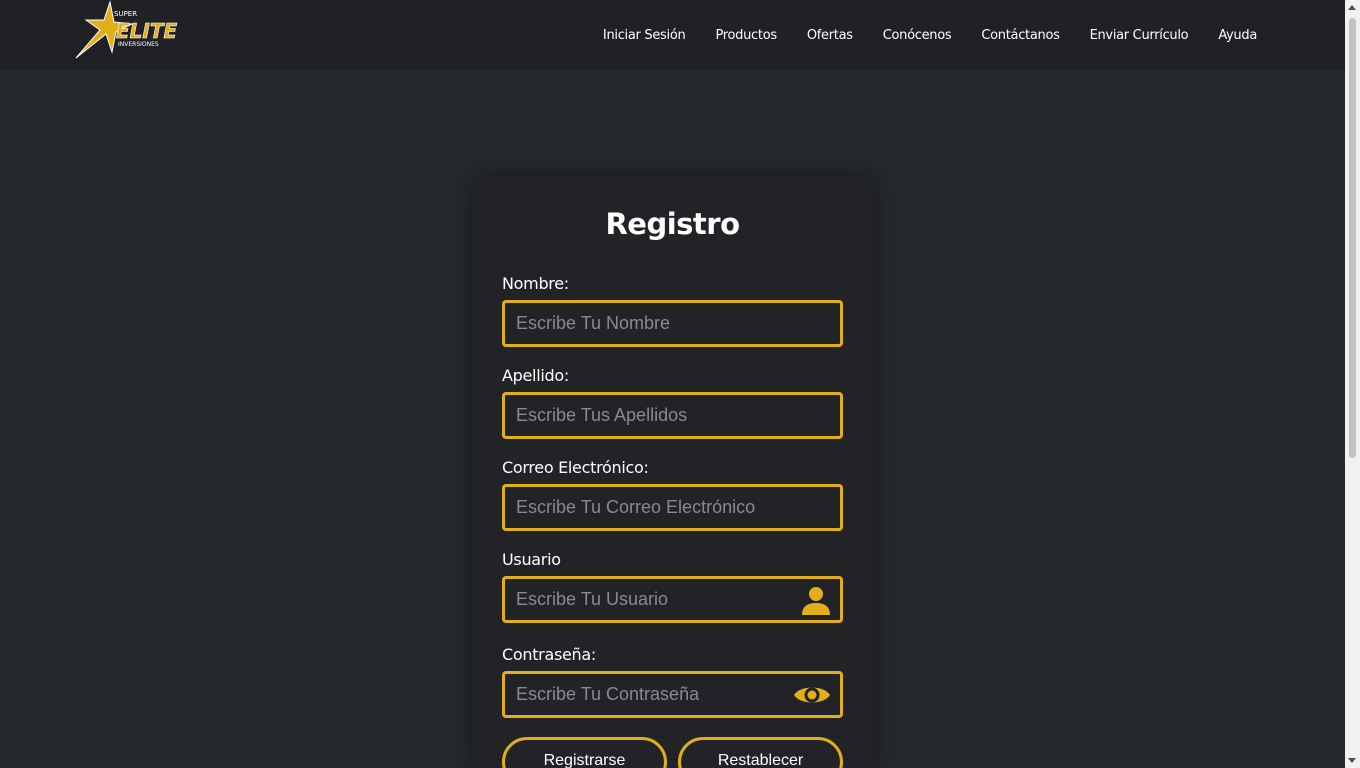  I want to click on nav-link-contactanos: Contáctanos, so click(1020, 35).